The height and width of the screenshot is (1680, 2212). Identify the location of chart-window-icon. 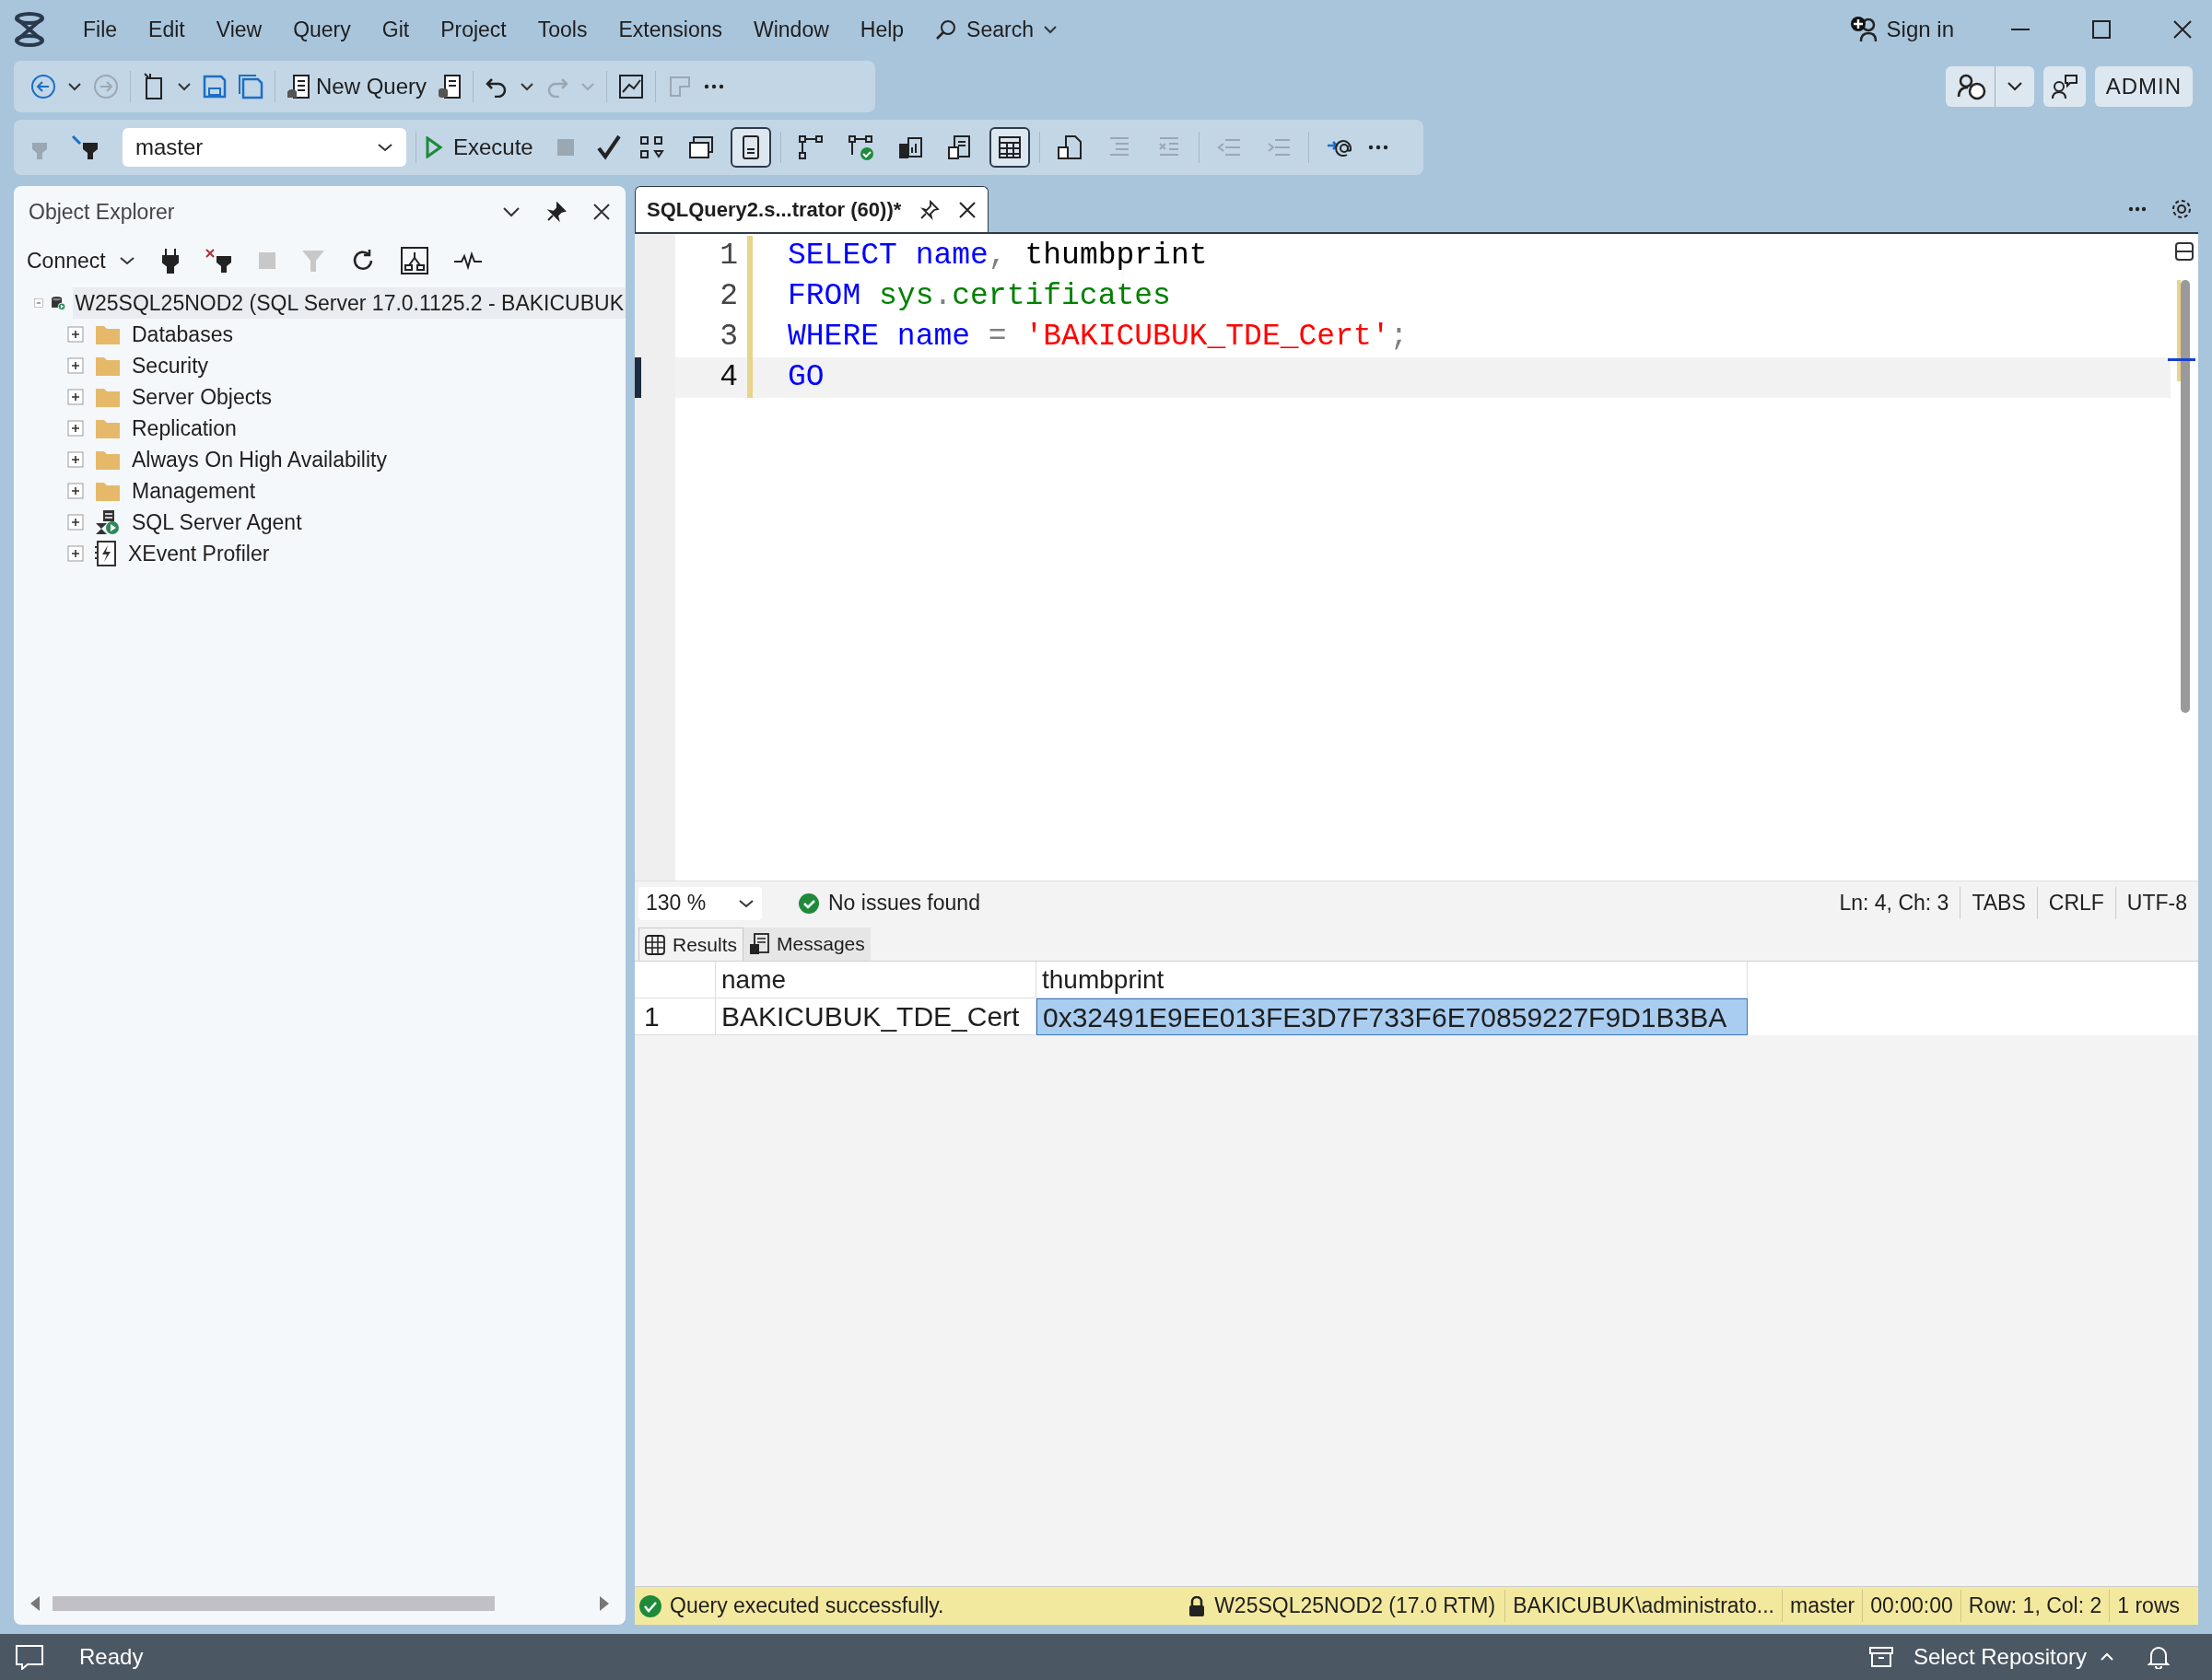
(631, 86).